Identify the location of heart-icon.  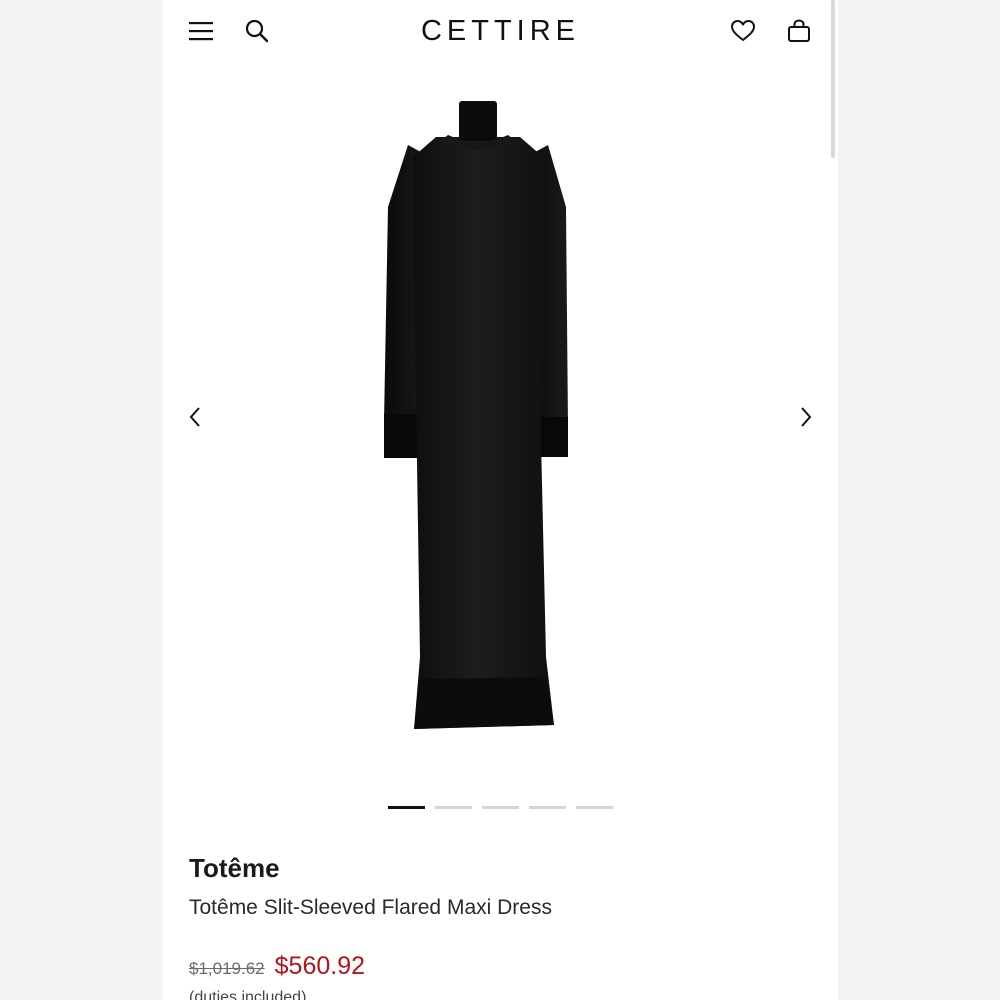
(743, 30).